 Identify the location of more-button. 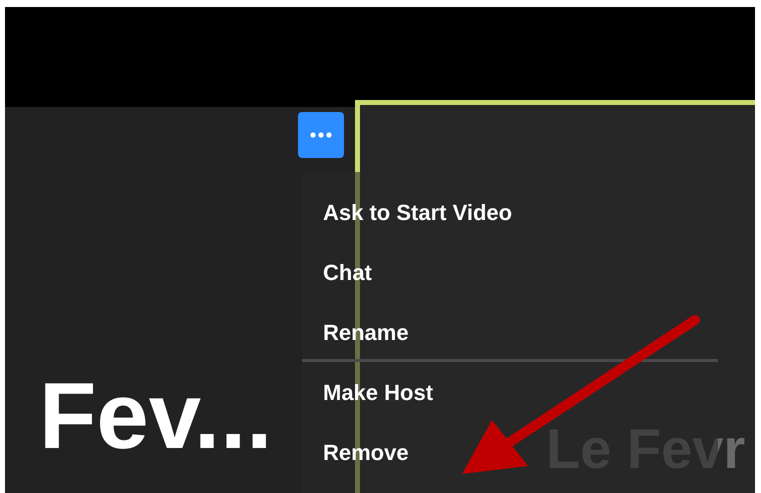
(321, 135).